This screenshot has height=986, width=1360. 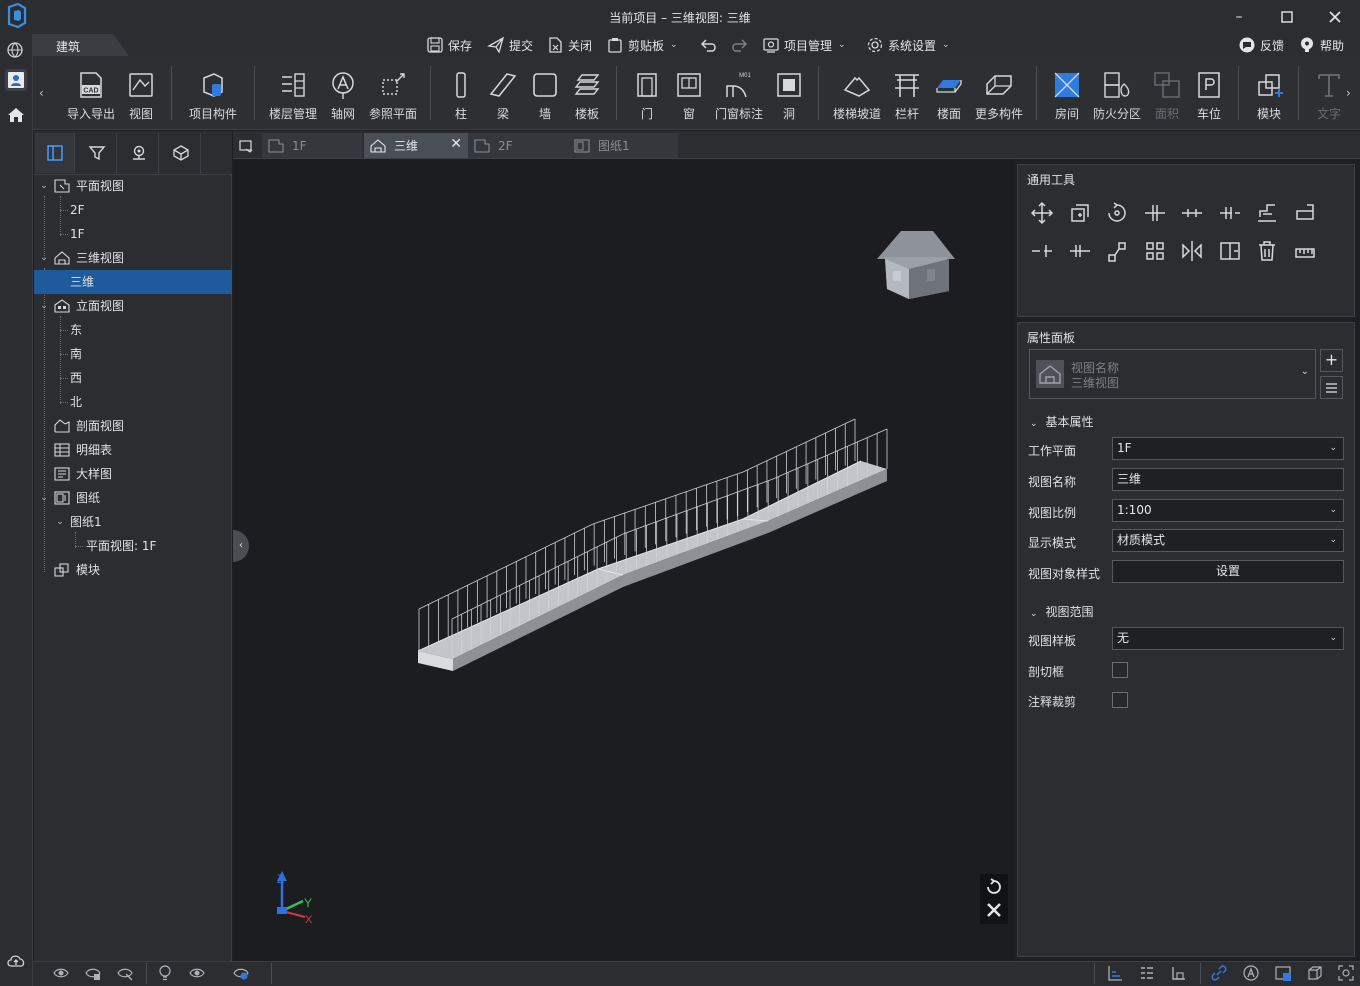 What do you see at coordinates (1283, 973) in the screenshot?
I see `crop-view-icon` at bounding box center [1283, 973].